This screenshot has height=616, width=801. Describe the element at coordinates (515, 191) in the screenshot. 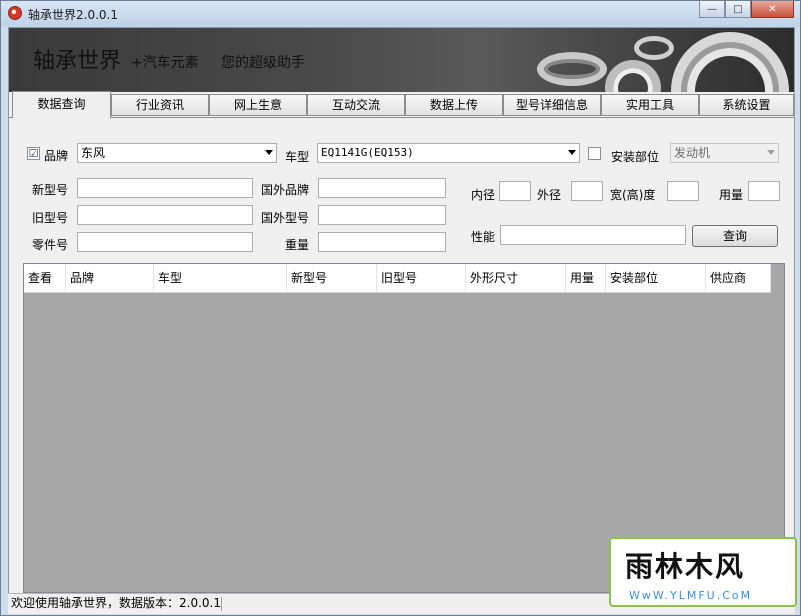

I see `inner-diameter-input` at that location.